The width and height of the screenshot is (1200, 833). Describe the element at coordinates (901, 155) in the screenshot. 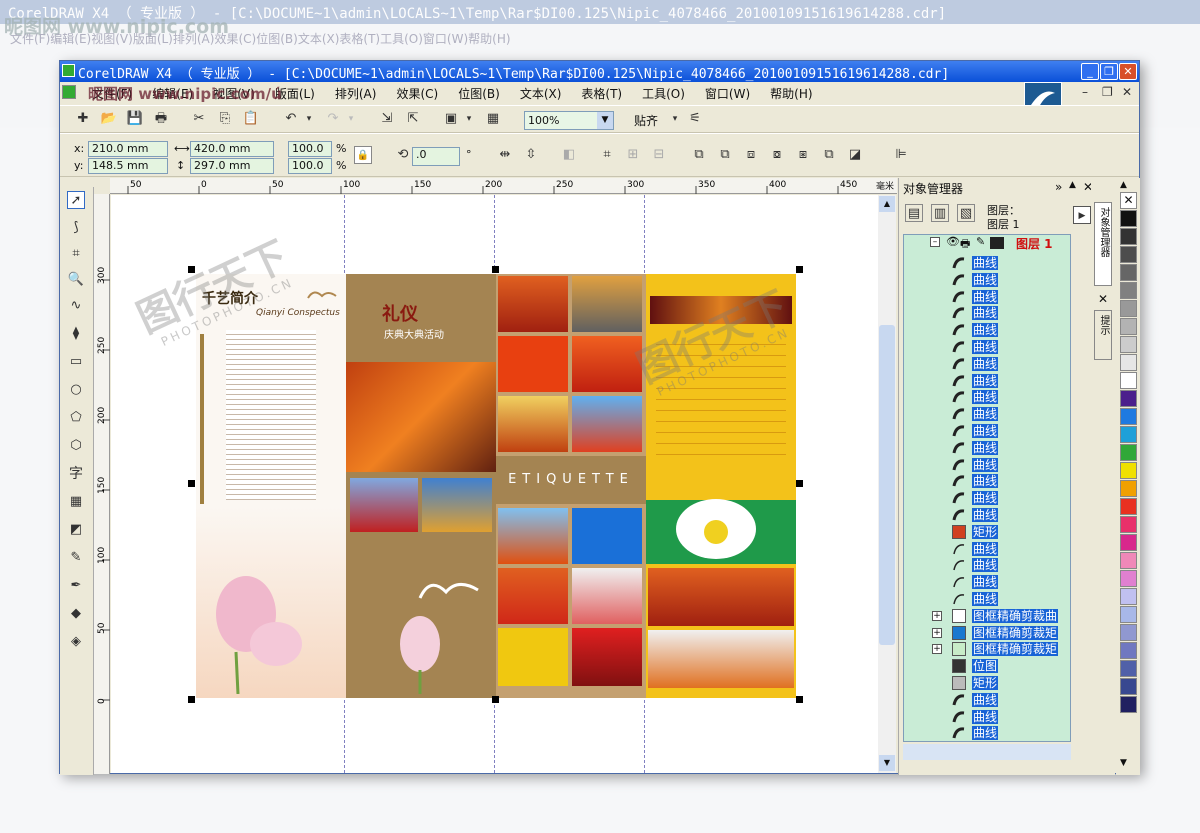

I see `align-distribute-icon: ⊫` at that location.